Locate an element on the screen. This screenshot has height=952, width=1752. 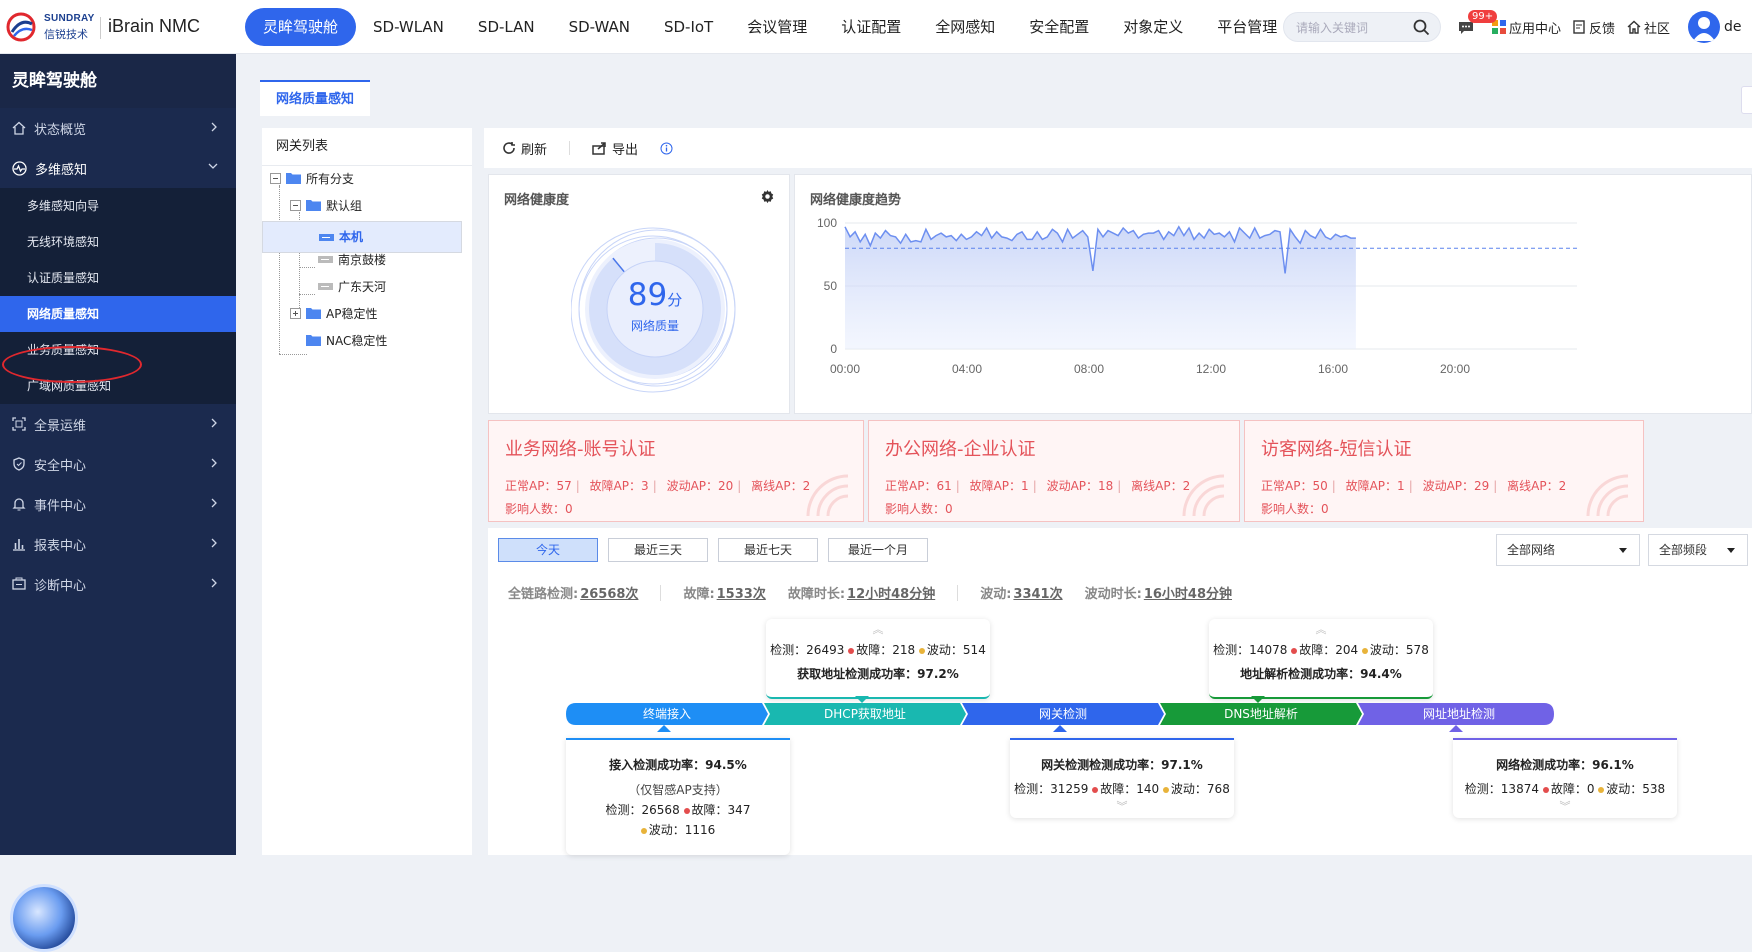
tree-node-default-group: 默认组 is located at coordinates (326, 205).